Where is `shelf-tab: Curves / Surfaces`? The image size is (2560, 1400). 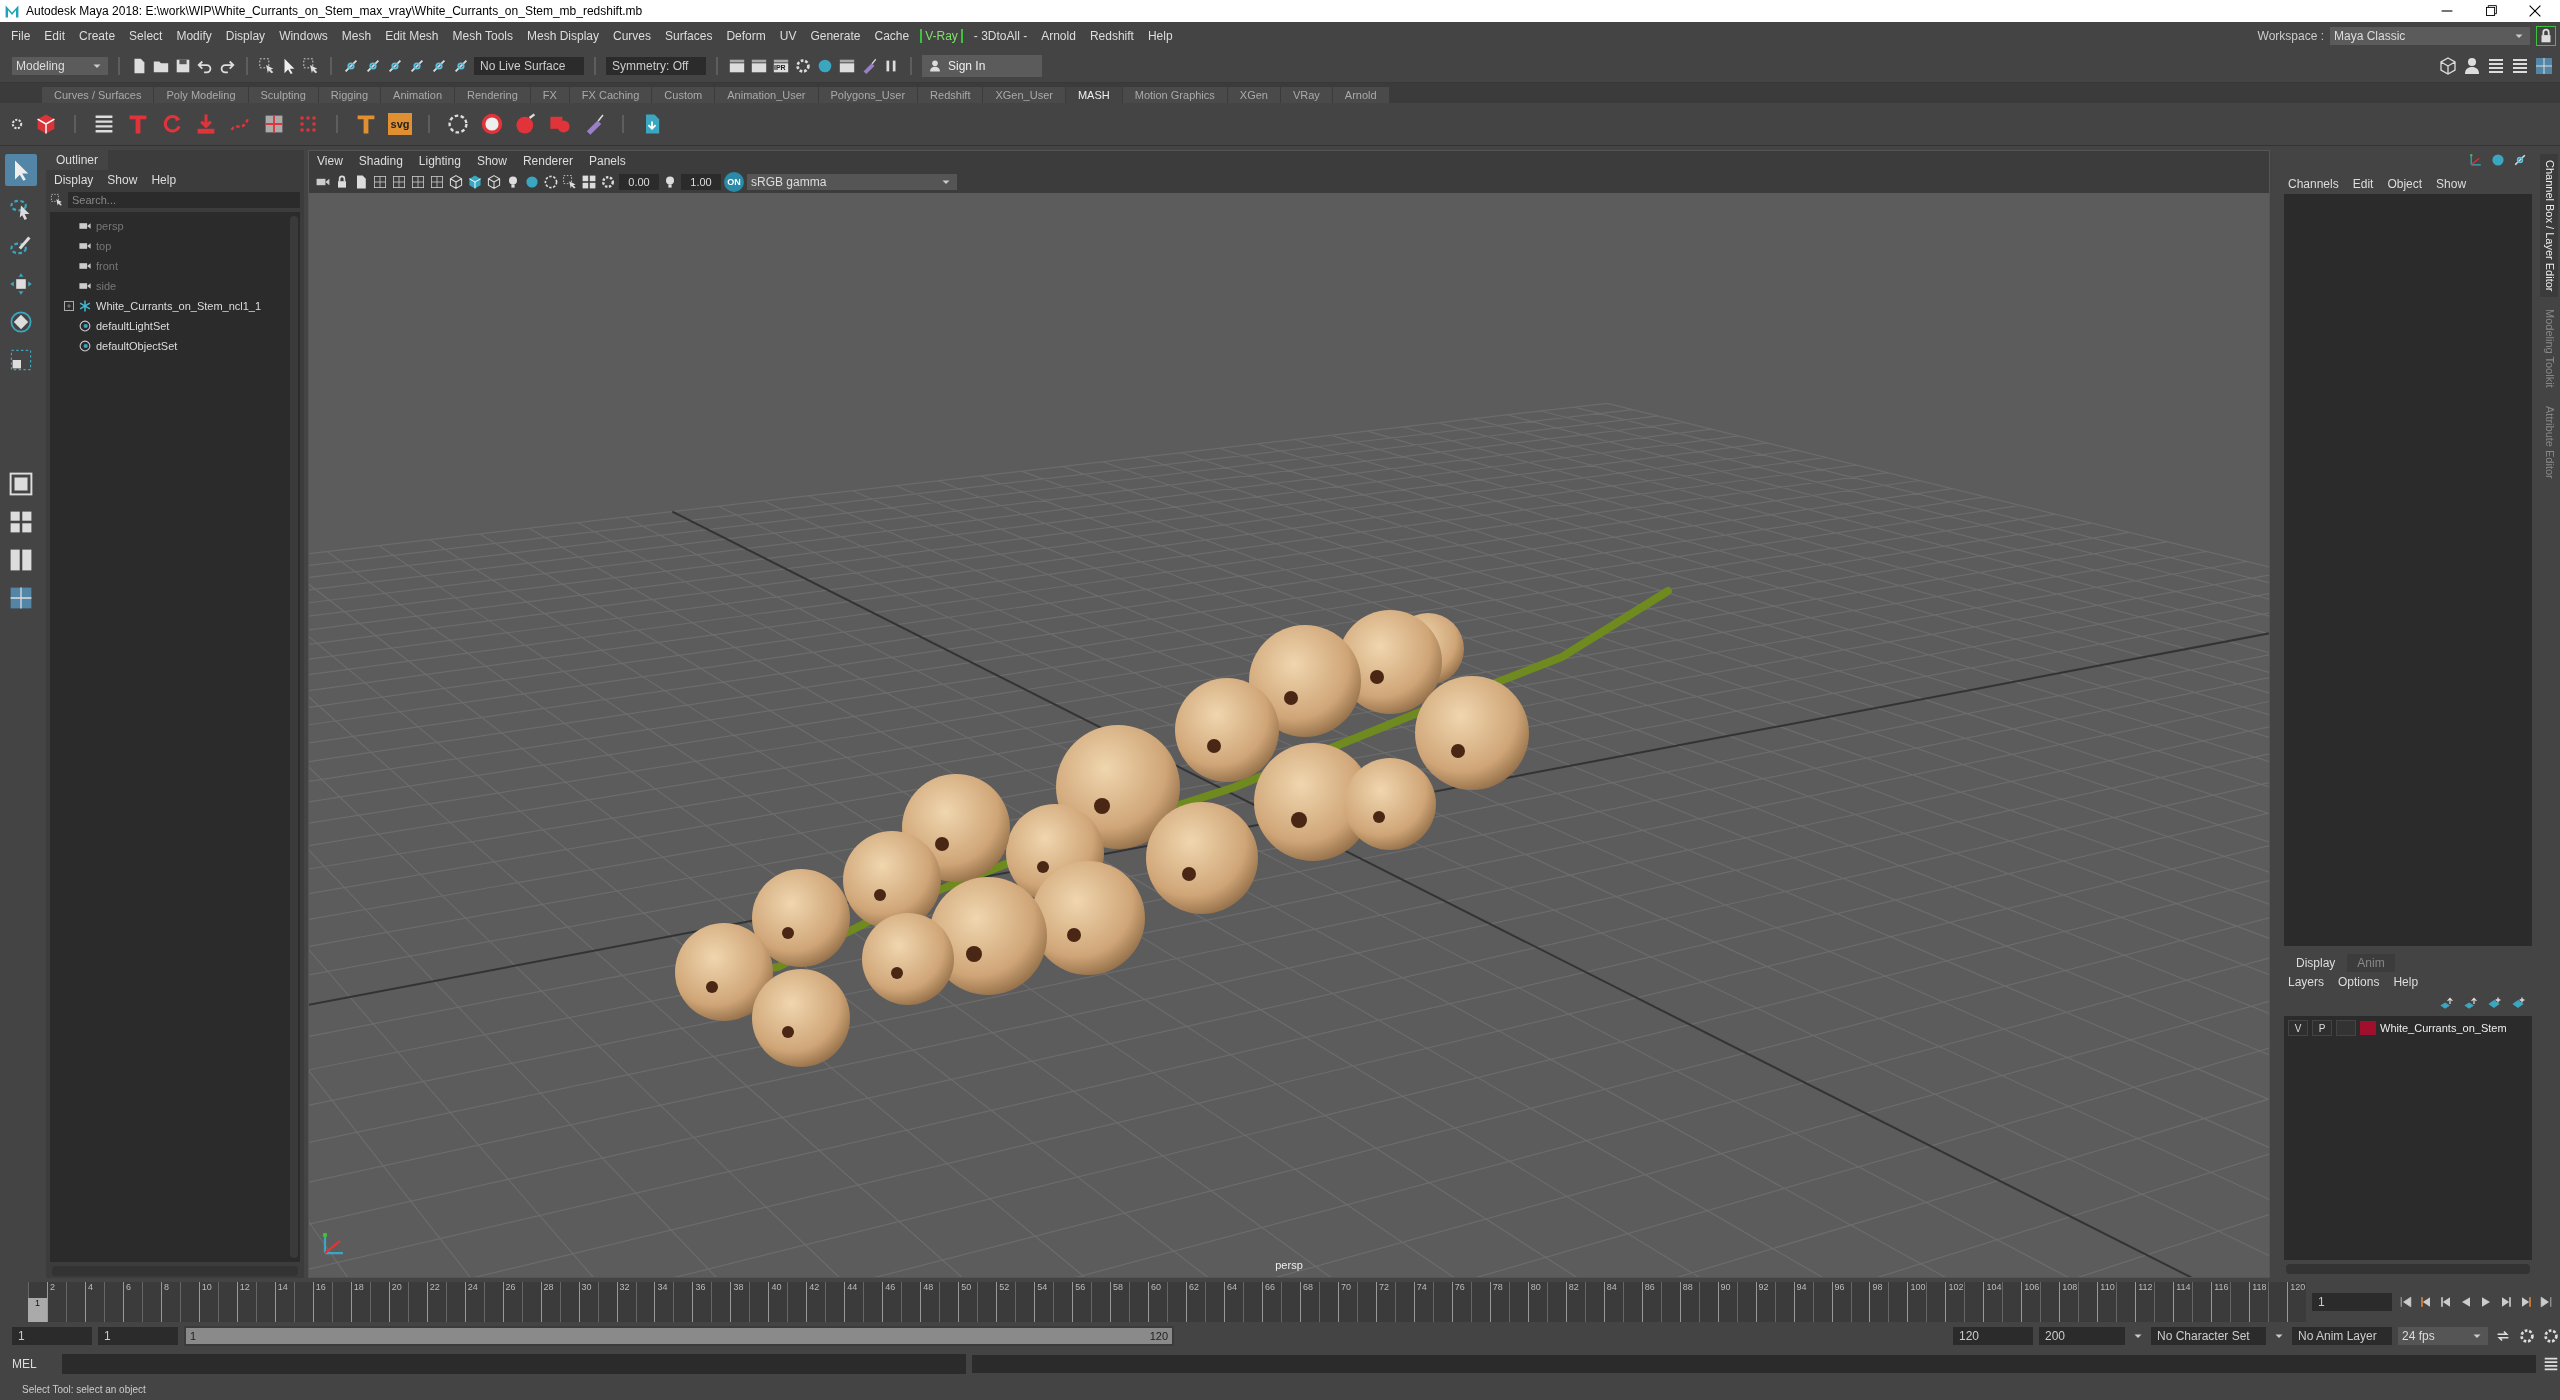
shelf-tab: Curves / Surfaces is located at coordinates (98, 95).